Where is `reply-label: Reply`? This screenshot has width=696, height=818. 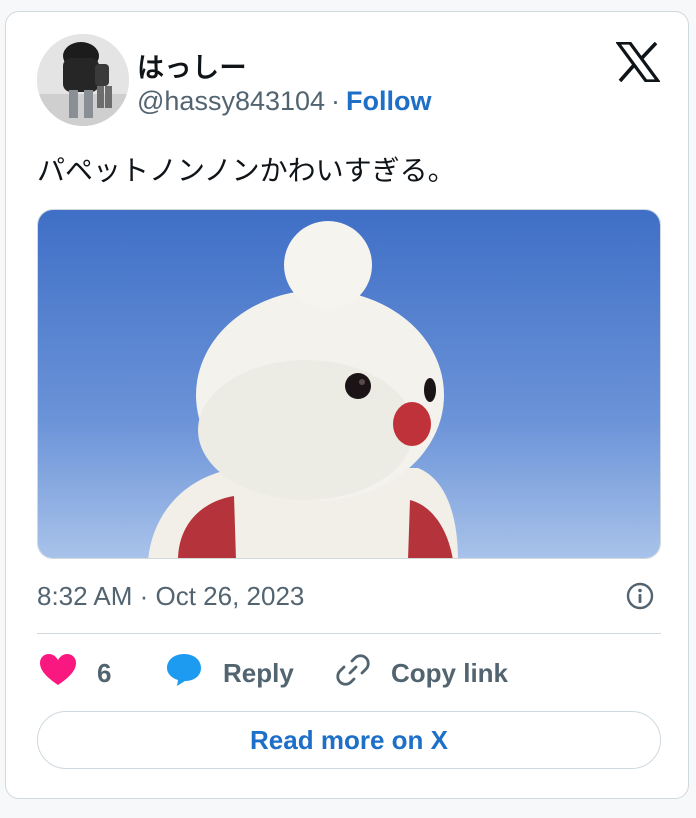 reply-label: Reply is located at coordinates (258, 672).